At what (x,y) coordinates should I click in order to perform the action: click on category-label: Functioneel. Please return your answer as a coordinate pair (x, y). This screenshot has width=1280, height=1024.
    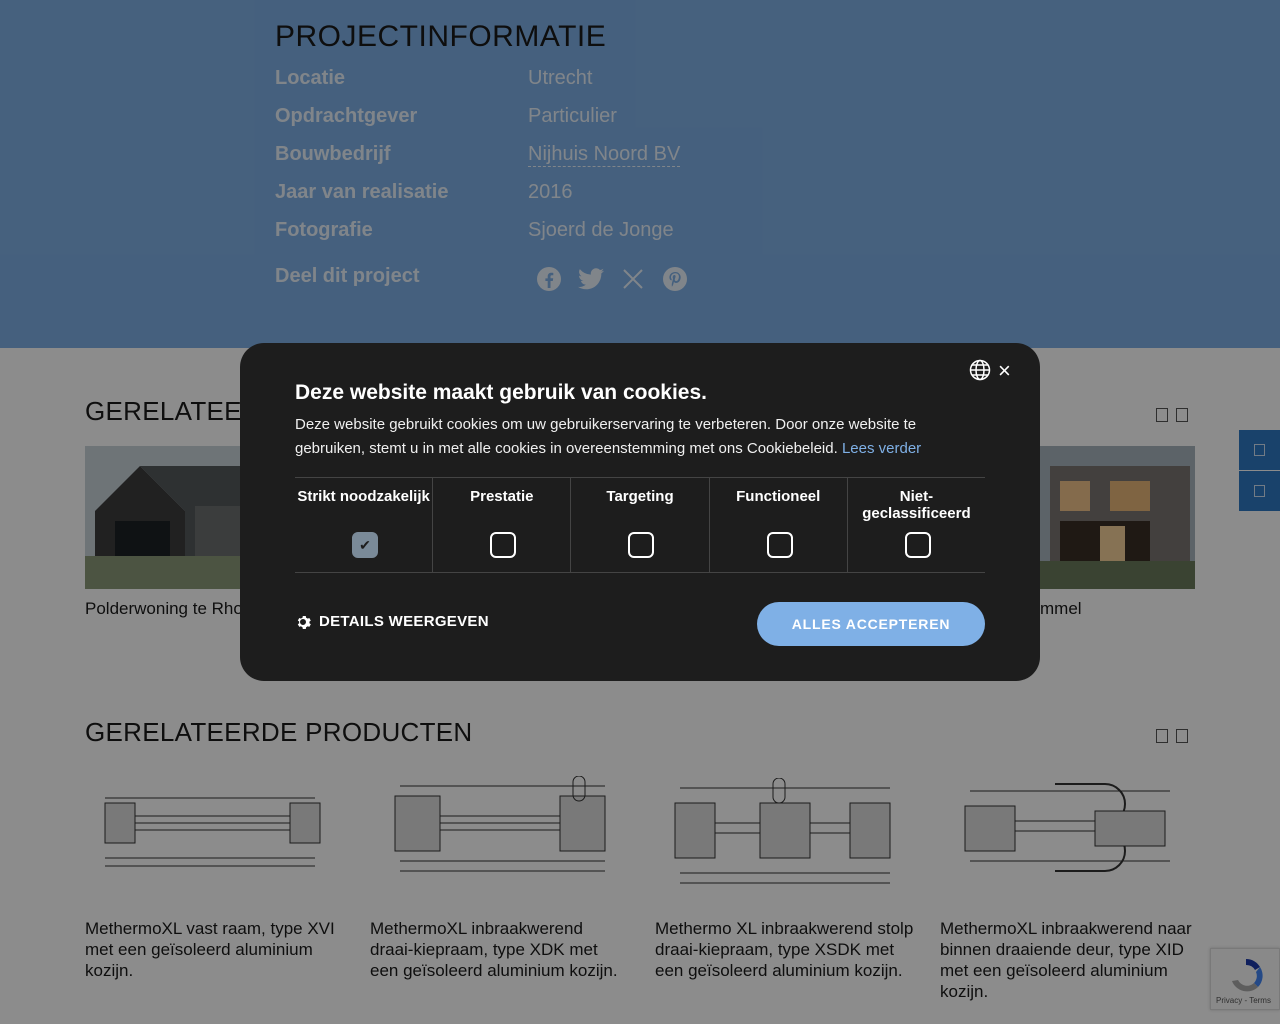
    Looking at the image, I should click on (778, 496).